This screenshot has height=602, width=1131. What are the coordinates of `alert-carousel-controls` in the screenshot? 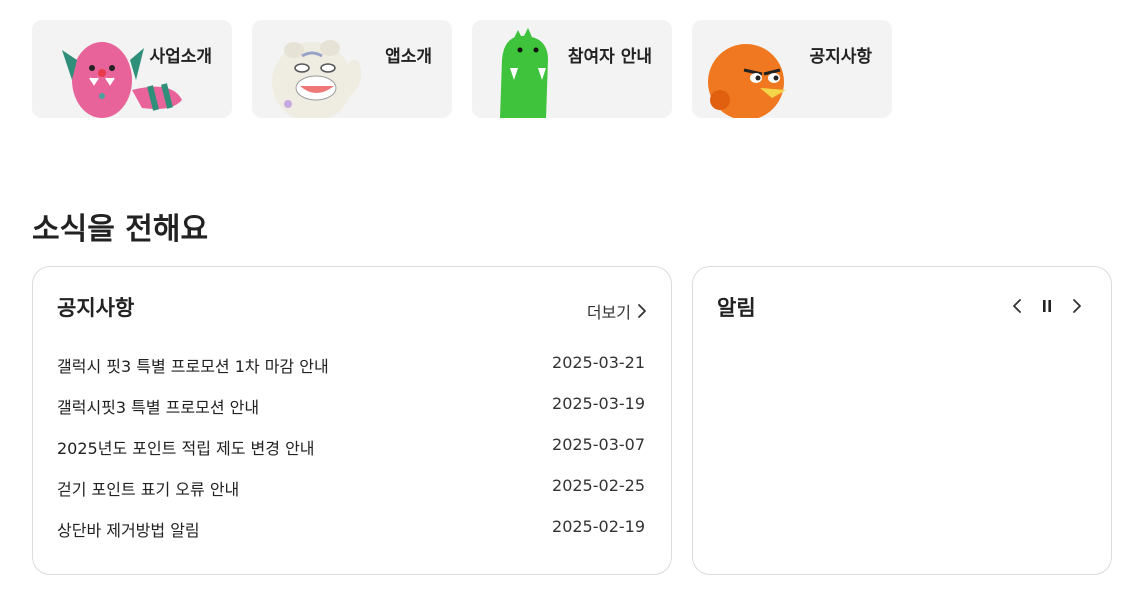 It's located at (1047, 306).